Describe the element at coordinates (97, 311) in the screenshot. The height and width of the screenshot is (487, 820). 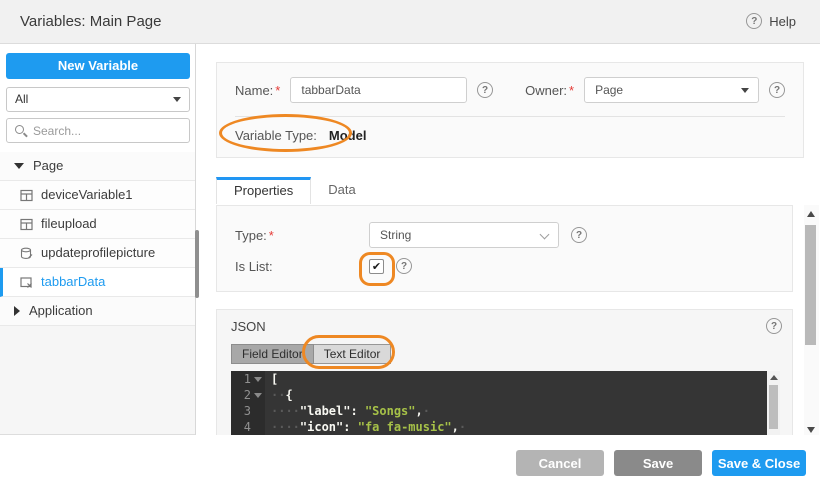
I see `tree-group-application: Application` at that location.